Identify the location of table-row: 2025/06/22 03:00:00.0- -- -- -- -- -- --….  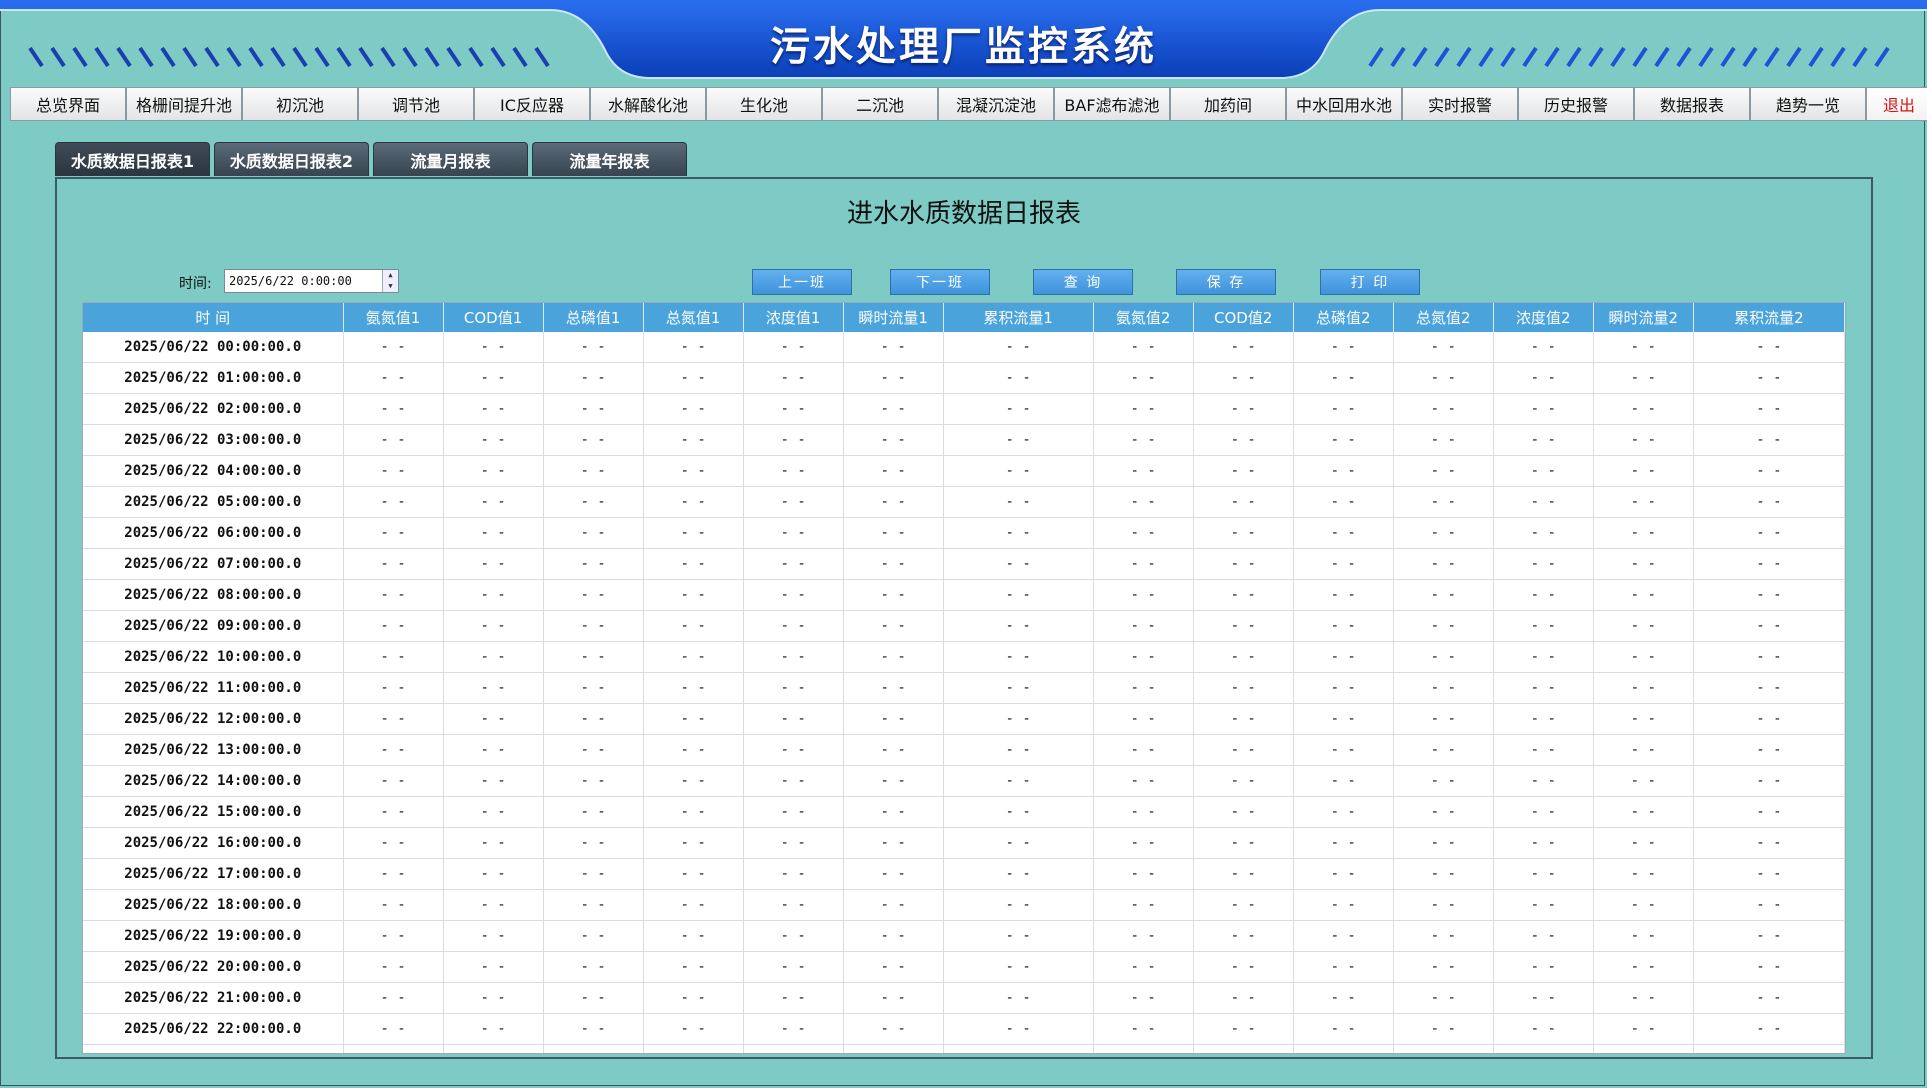
(964, 440).